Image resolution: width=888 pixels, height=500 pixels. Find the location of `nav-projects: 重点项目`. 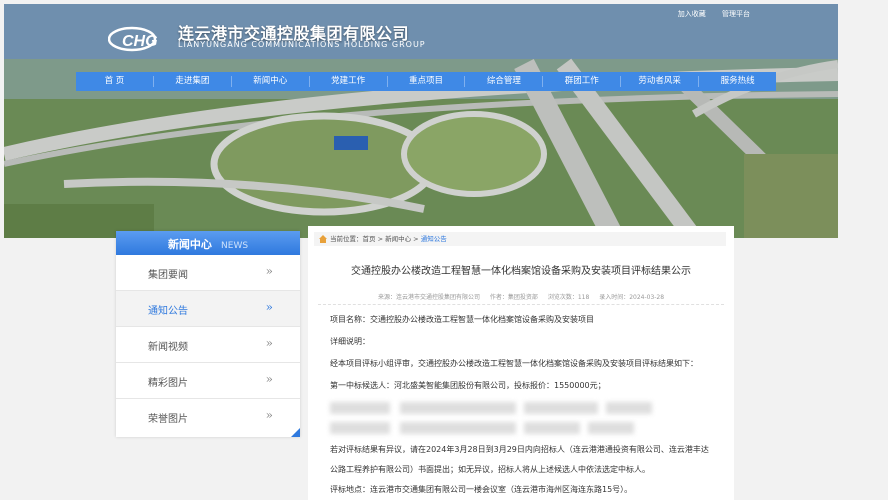

nav-projects: 重点项目 is located at coordinates (426, 81).